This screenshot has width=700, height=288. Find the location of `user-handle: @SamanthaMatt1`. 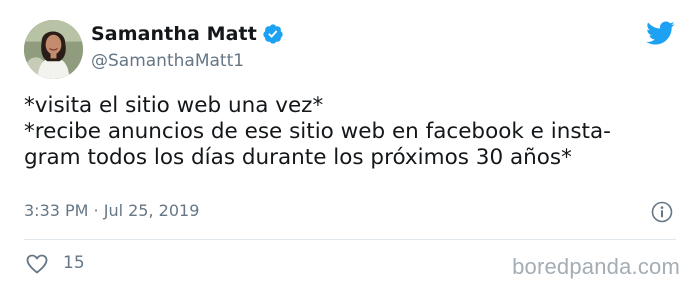

user-handle: @SamanthaMatt1 is located at coordinates (167, 61).